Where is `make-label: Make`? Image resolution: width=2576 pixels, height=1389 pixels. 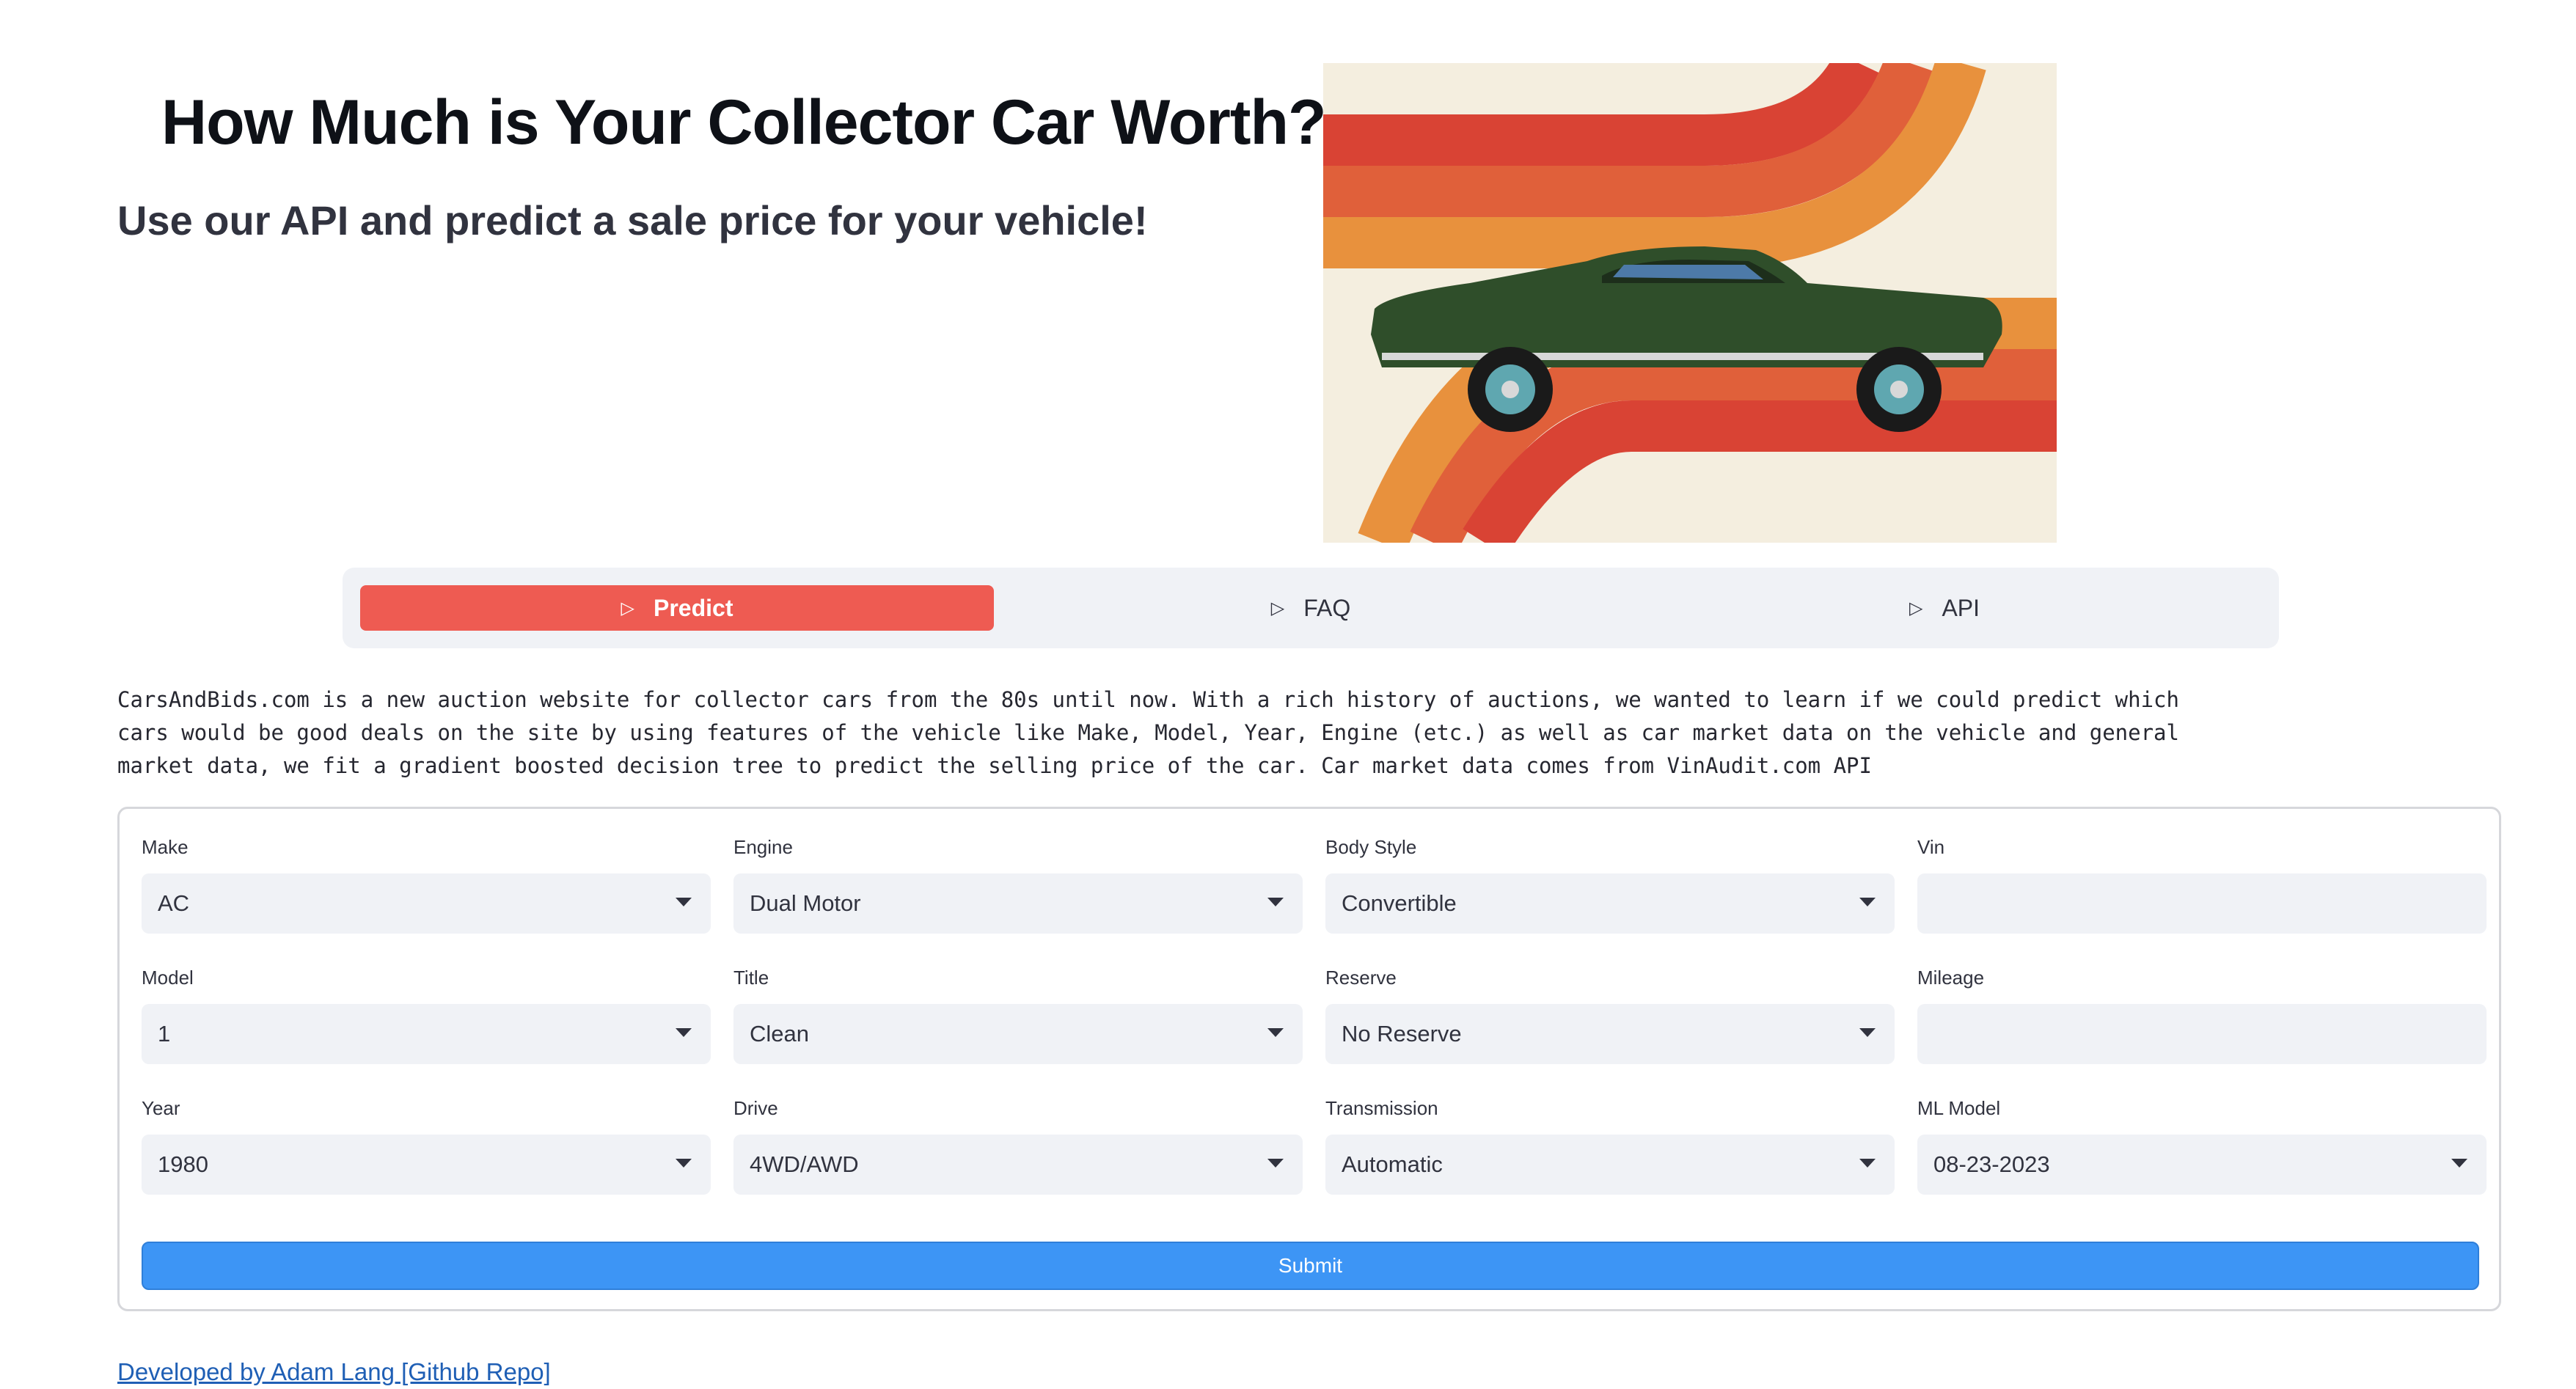 make-label: Make is located at coordinates (165, 847).